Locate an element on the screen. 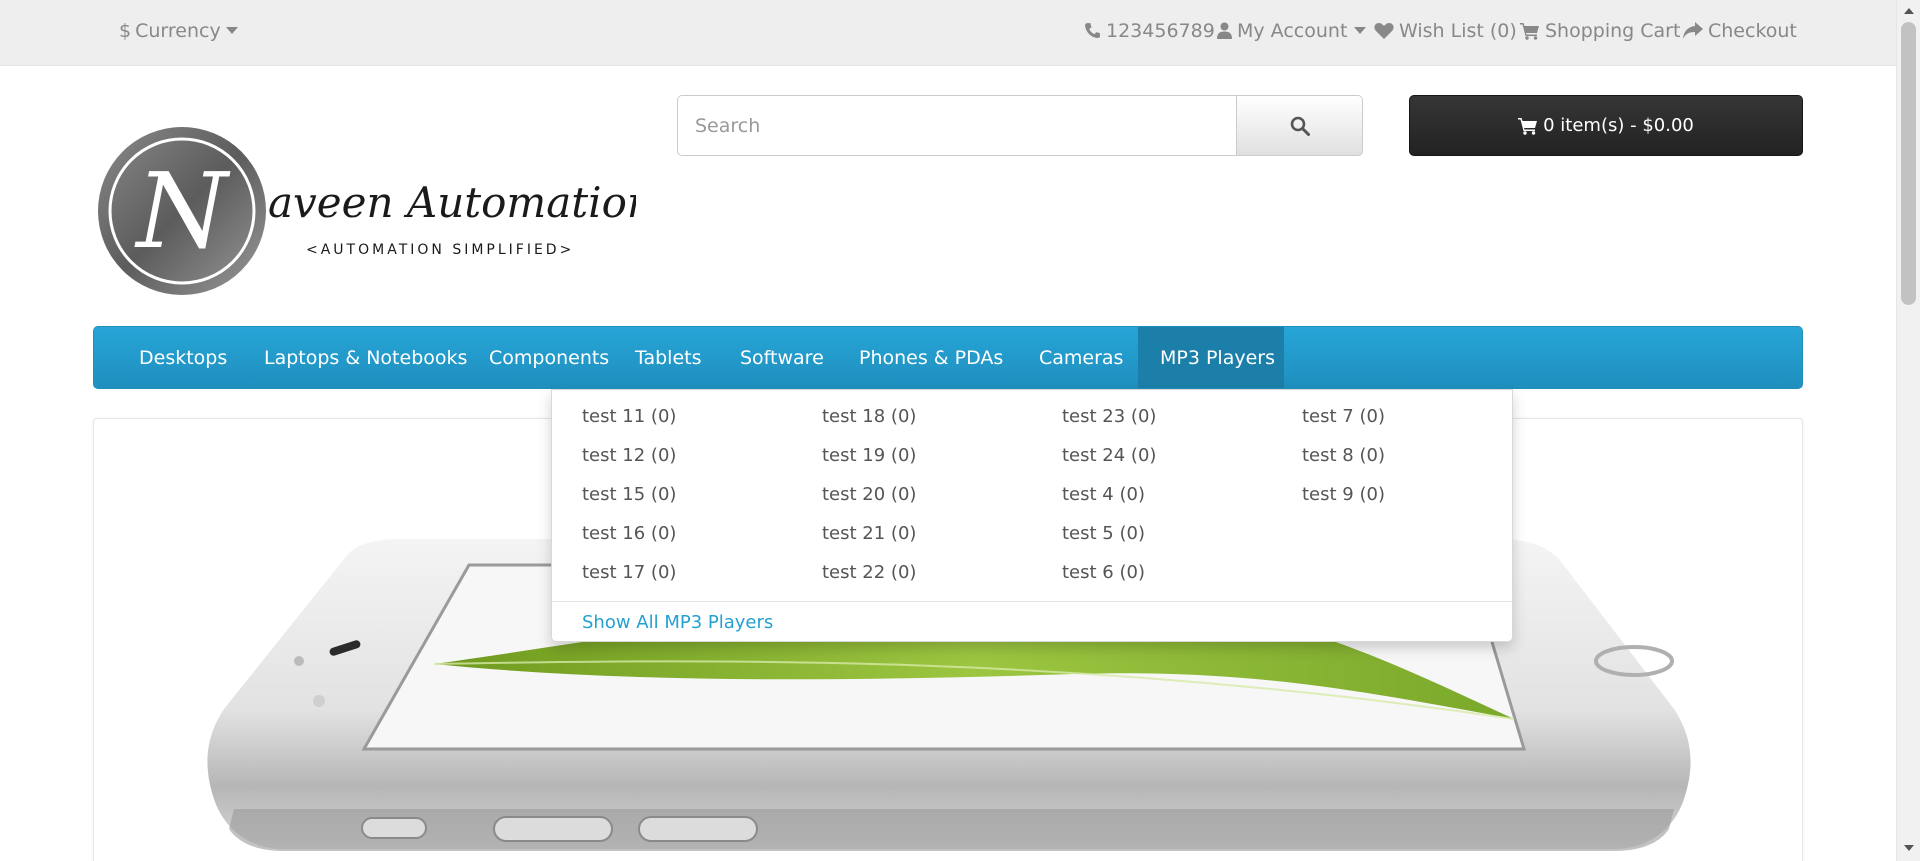  nav-item-laptops-notebooks: Laptops & Notebooks is located at coordinates (365, 357).